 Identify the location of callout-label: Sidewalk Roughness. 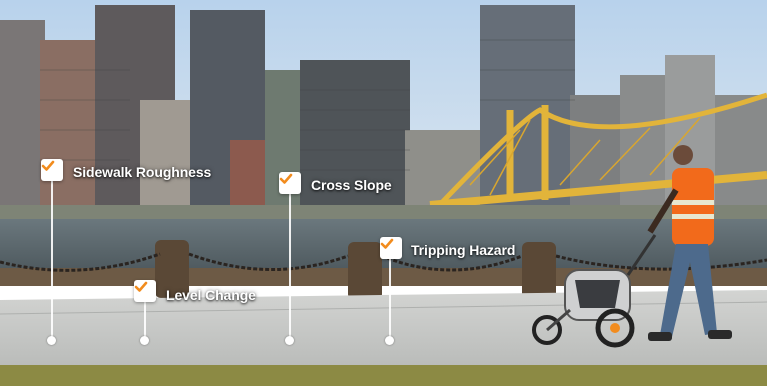
(142, 172).